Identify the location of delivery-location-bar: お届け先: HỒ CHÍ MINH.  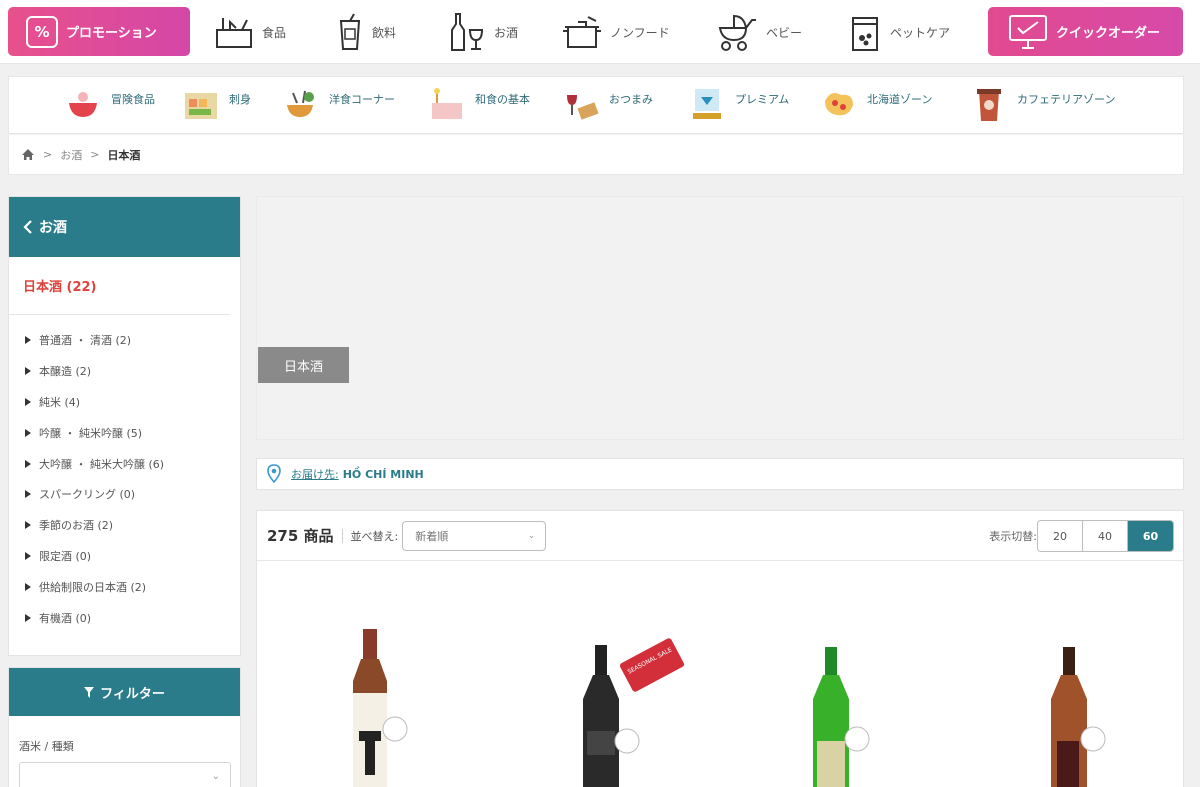
(720, 474).